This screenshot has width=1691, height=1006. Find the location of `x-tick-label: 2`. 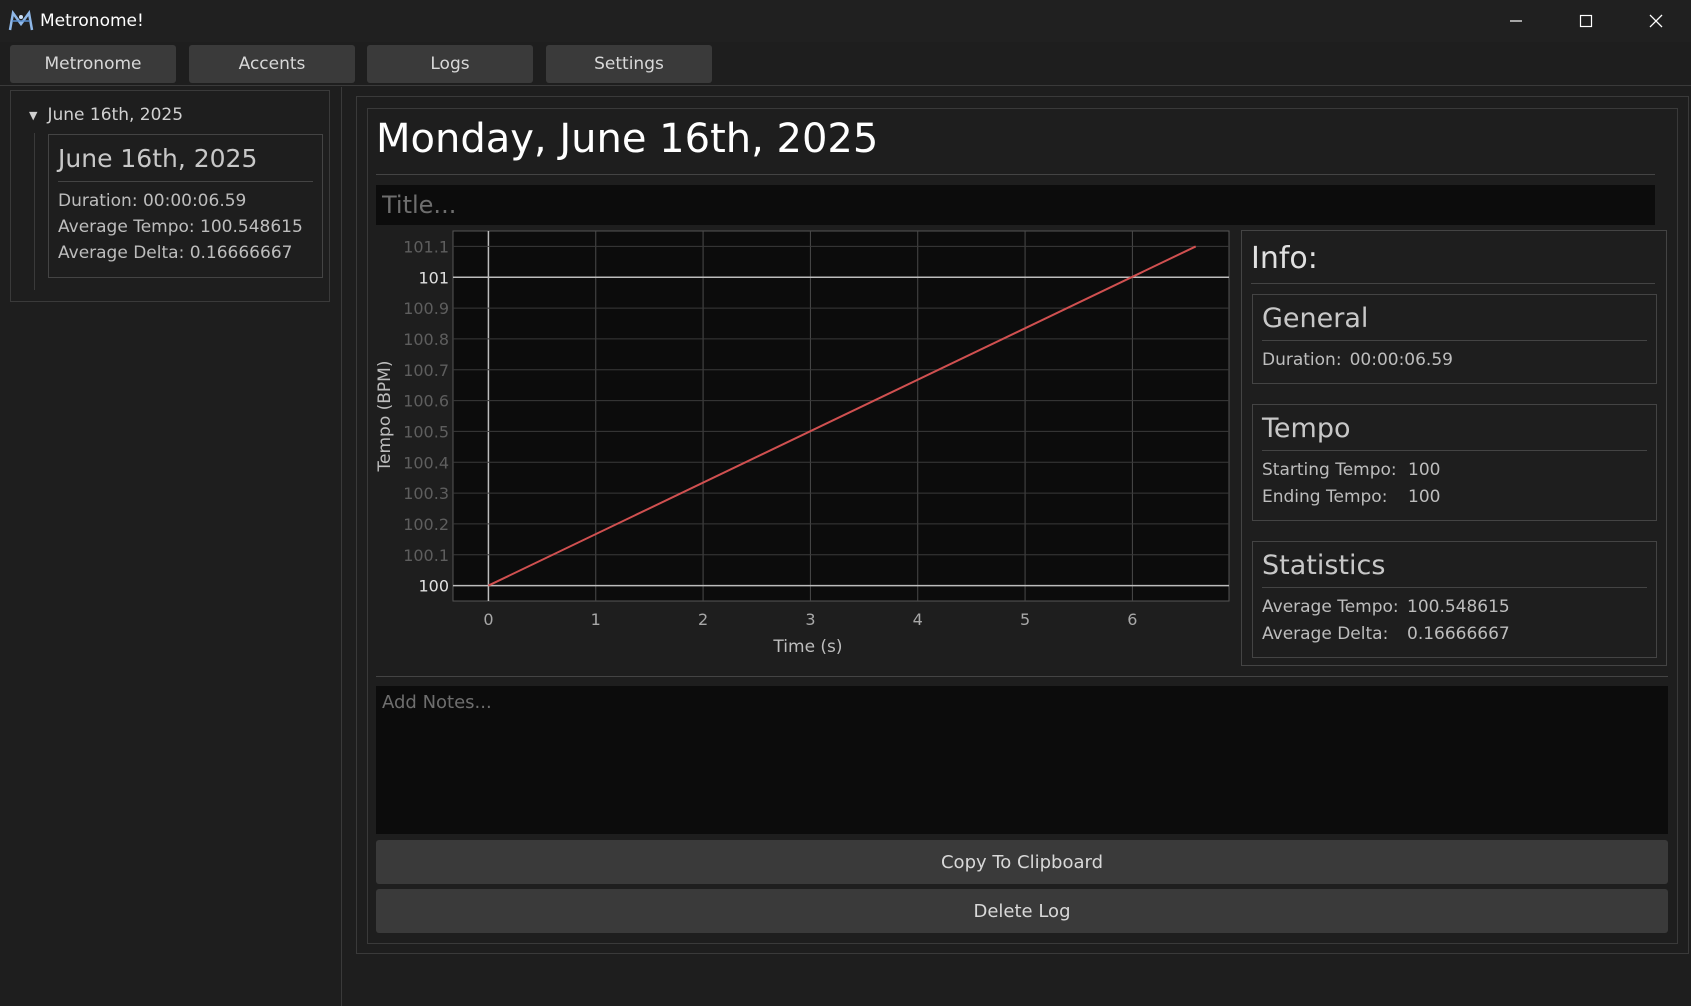

x-tick-label: 2 is located at coordinates (703, 619).